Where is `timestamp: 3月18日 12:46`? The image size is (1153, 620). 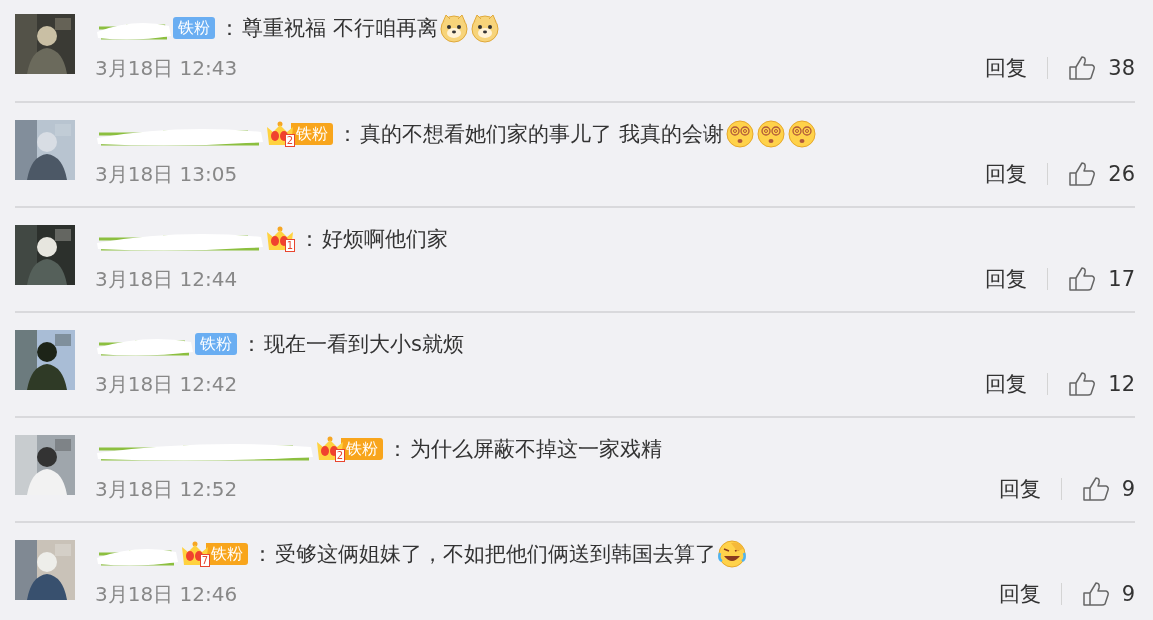
timestamp: 3月18日 12:46 is located at coordinates (166, 594).